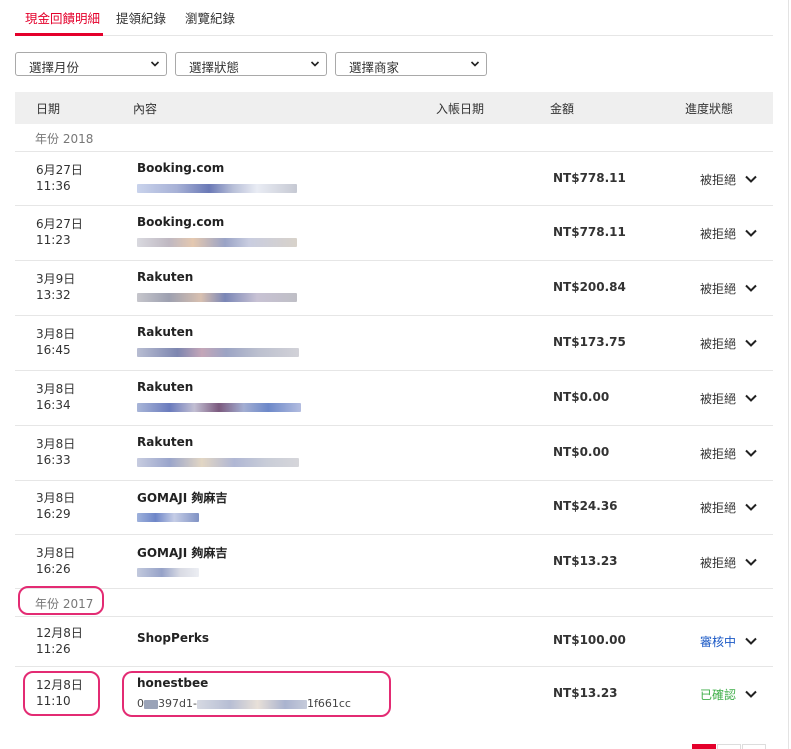 This screenshot has height=749, width=791. I want to click on row-amount: NT$200.84, so click(589, 287).